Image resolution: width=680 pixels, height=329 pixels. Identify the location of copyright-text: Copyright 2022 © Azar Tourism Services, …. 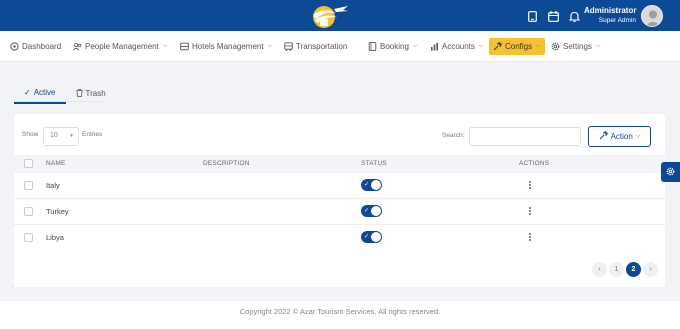
(340, 311).